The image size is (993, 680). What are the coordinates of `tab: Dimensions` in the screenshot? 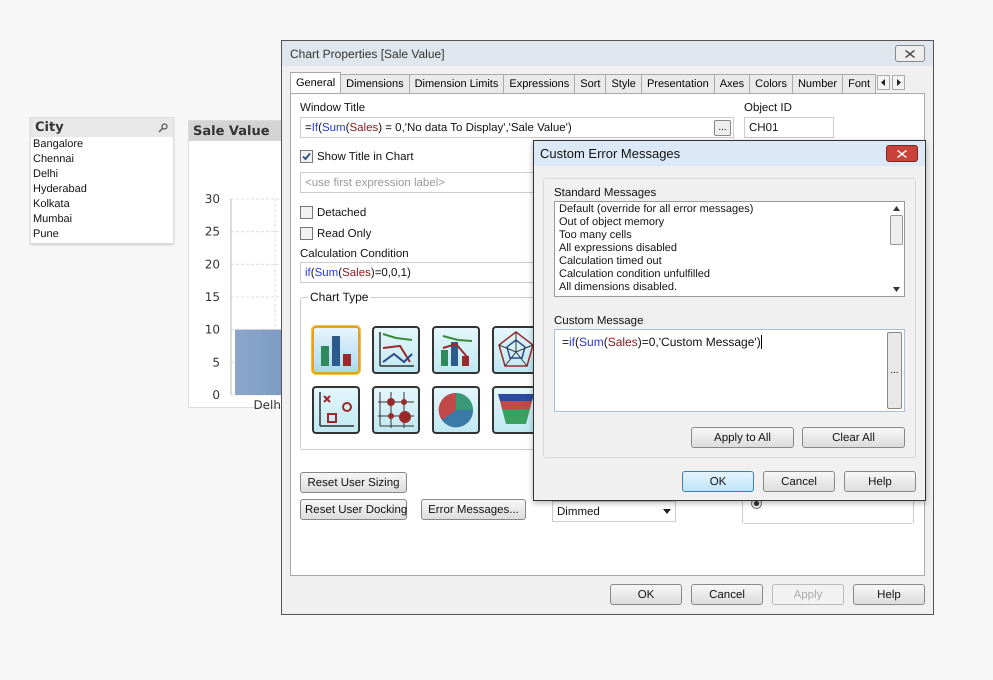 It's located at (375, 83).